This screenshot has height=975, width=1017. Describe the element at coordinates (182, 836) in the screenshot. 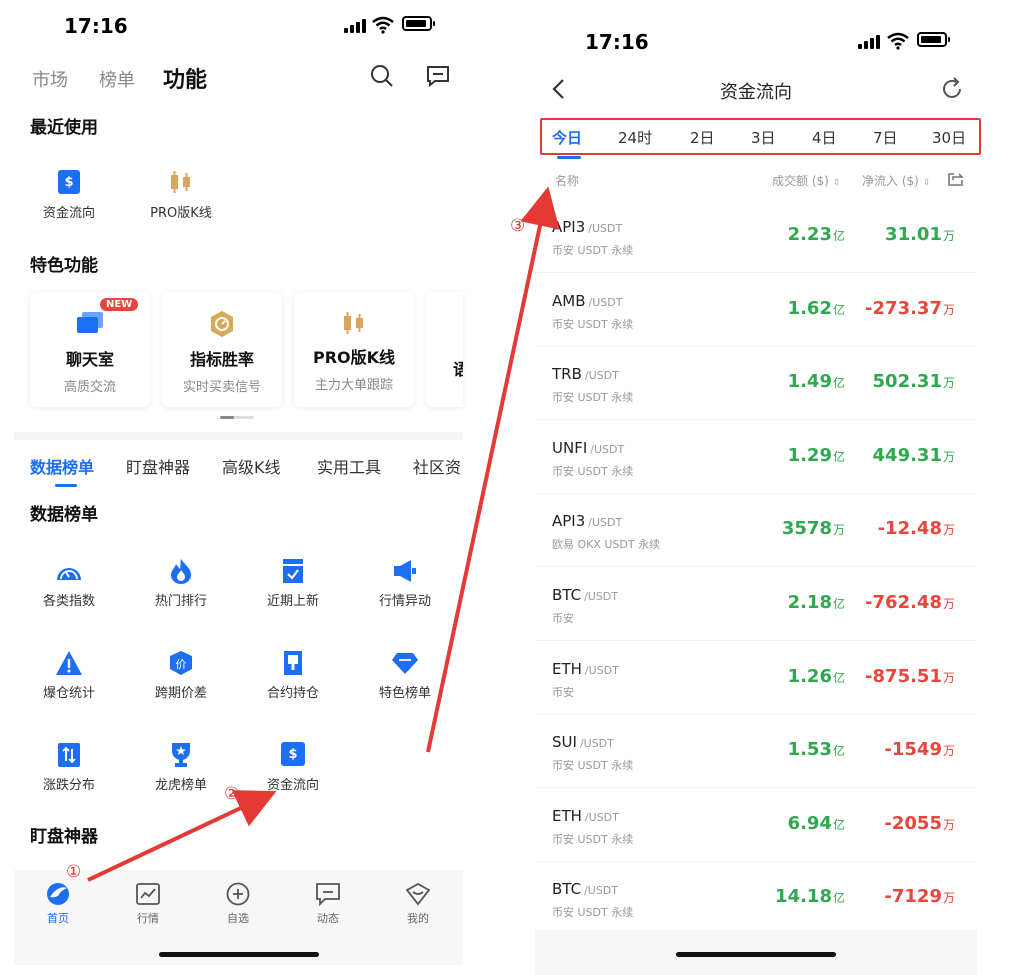

I see `arrow-step1-to-step2` at that location.